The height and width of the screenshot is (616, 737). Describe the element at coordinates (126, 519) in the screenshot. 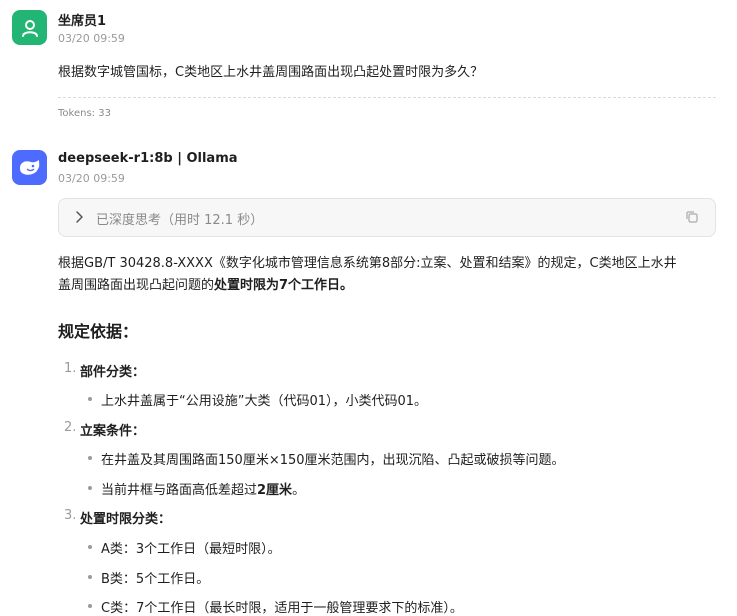

I see `list-item-title: 处置时限分类：` at that location.